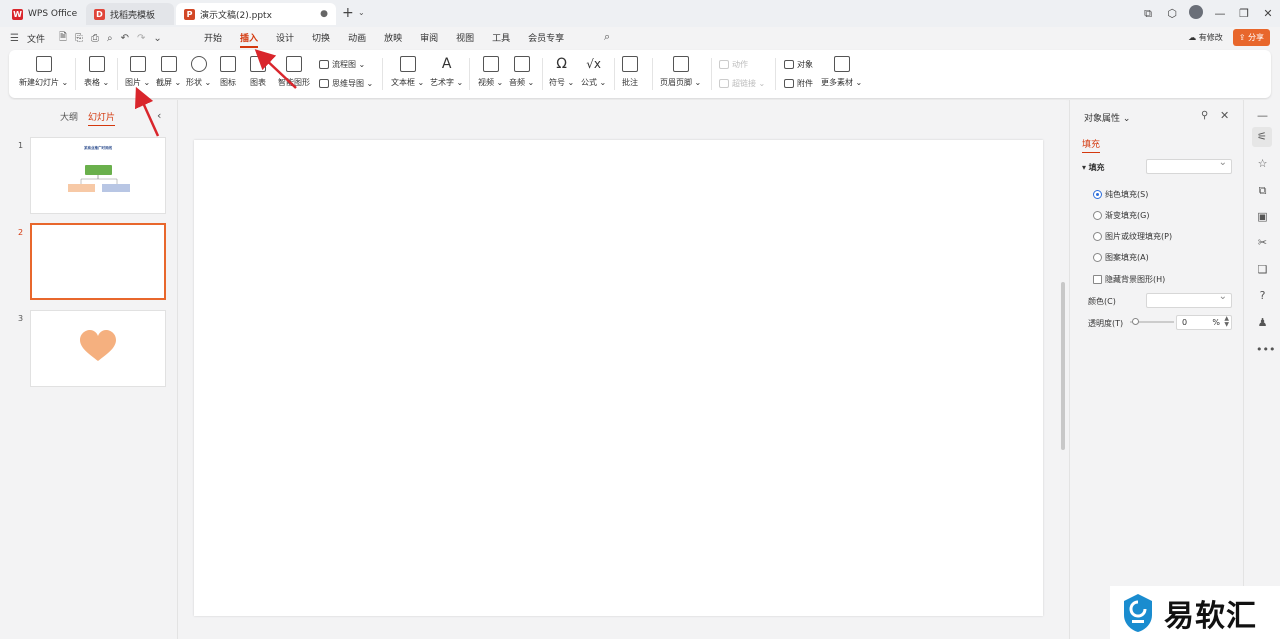 The image size is (1280, 639). What do you see at coordinates (407, 72) in the screenshot?
I see `textbox-button: 文本框 ⌄` at bounding box center [407, 72].